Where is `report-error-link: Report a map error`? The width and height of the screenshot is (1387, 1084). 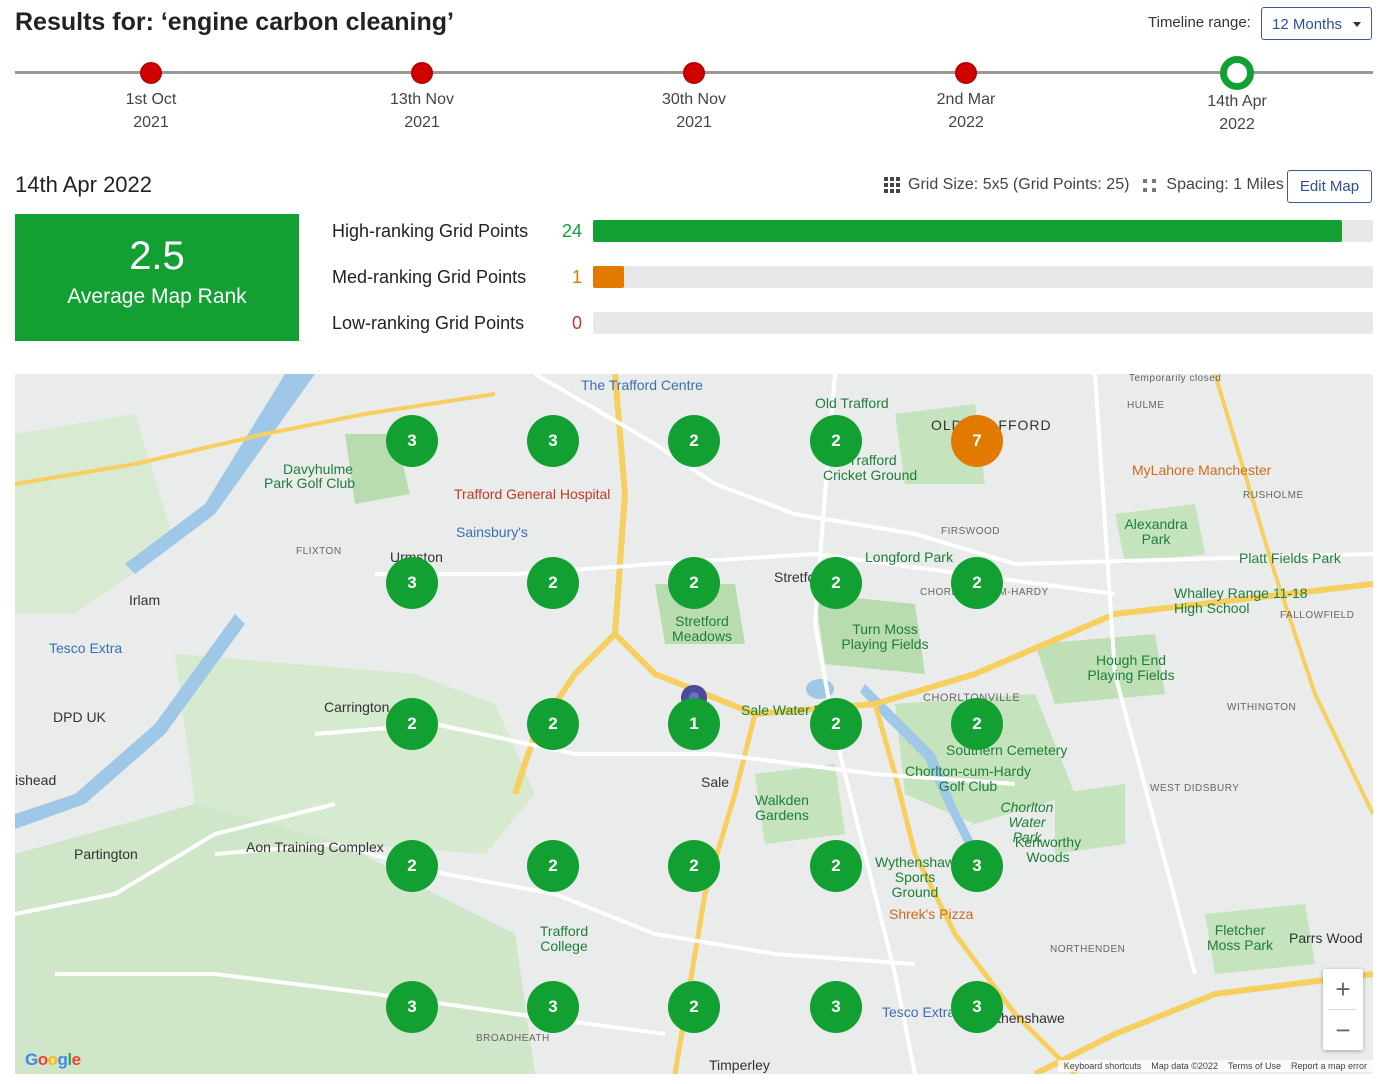 report-error-link: Report a map error is located at coordinates (1329, 1066).